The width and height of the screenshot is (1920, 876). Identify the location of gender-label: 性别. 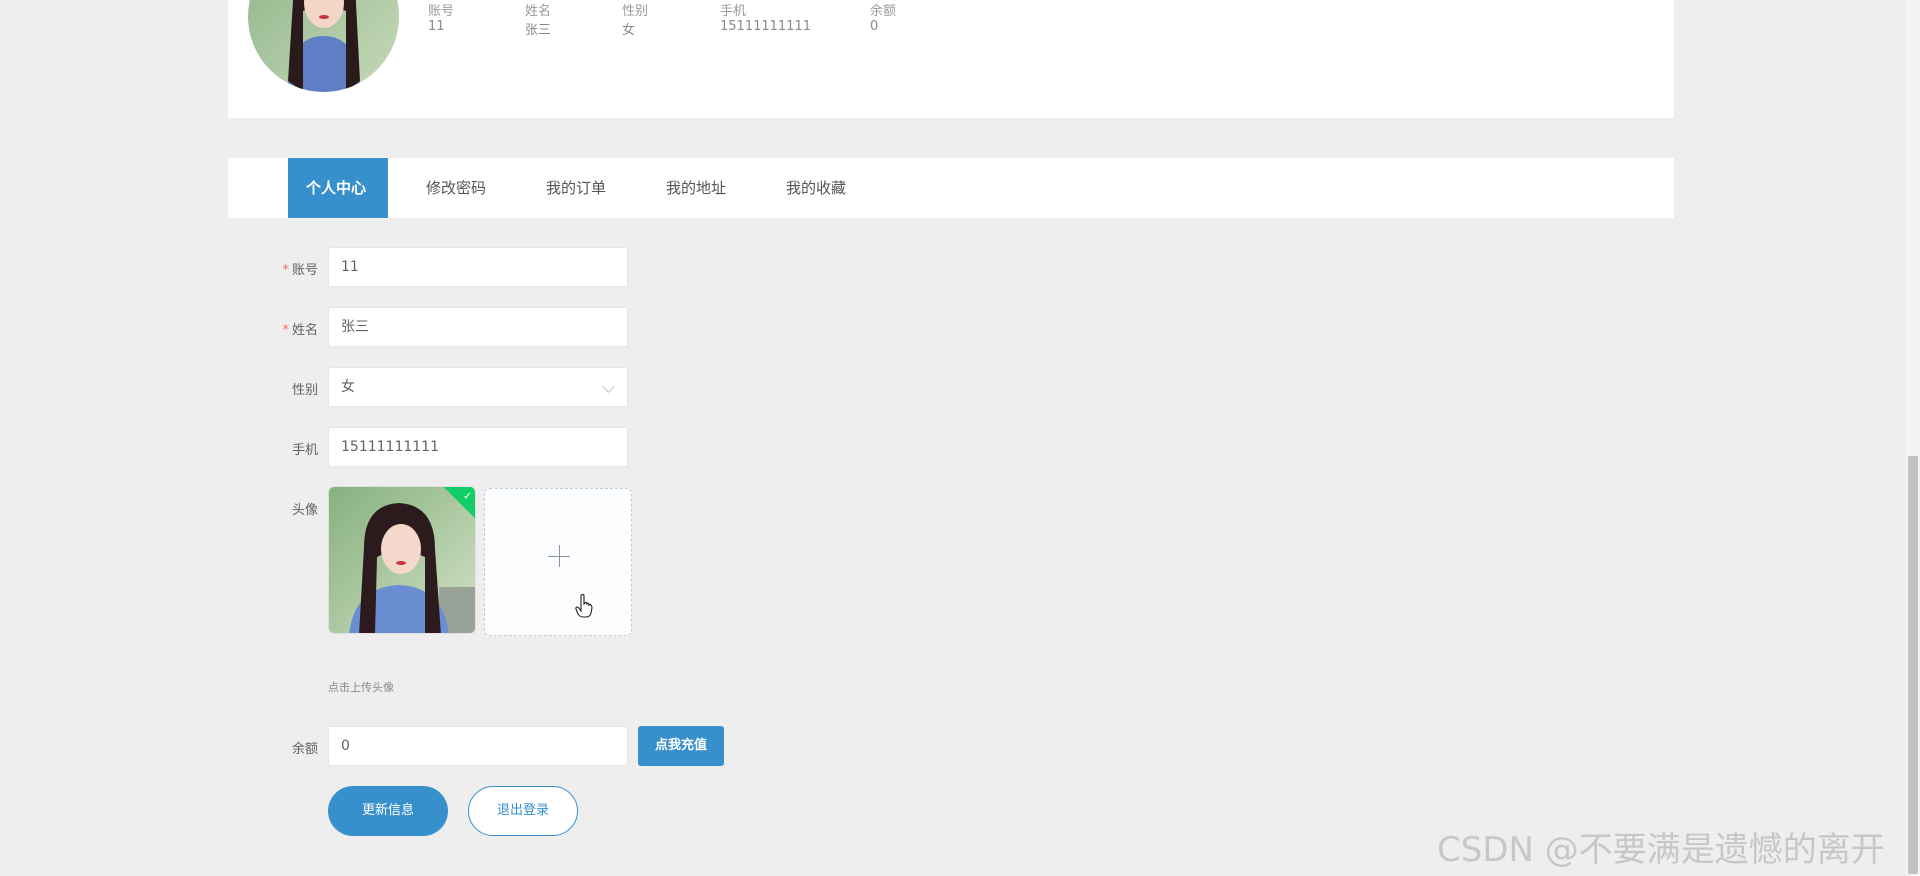
(304, 390).